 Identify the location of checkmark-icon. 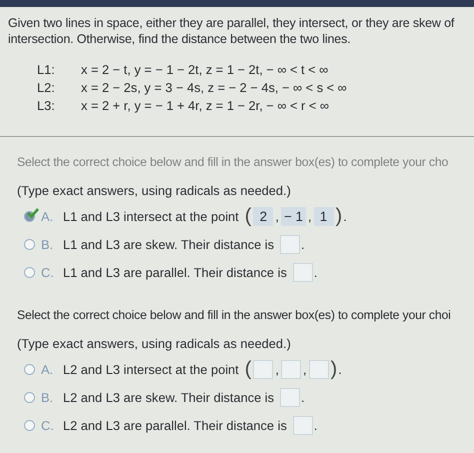
(33, 213).